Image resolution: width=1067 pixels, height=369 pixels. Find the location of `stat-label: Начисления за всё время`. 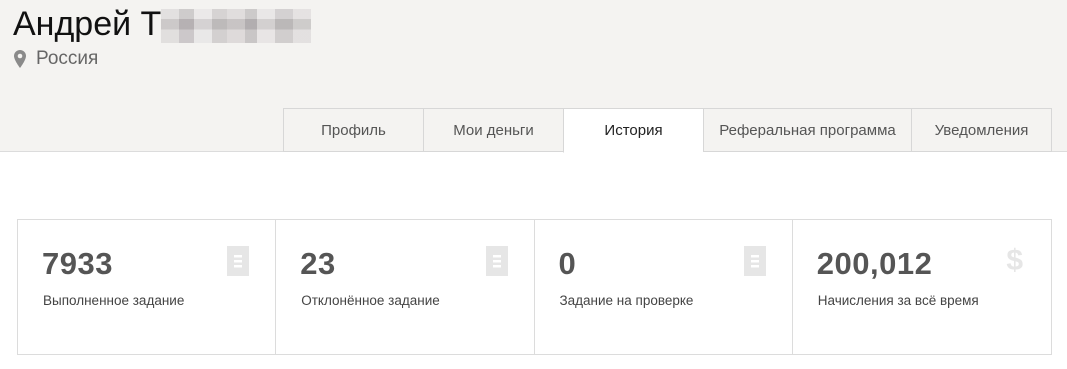

stat-label: Начисления за всё время is located at coordinates (898, 300).